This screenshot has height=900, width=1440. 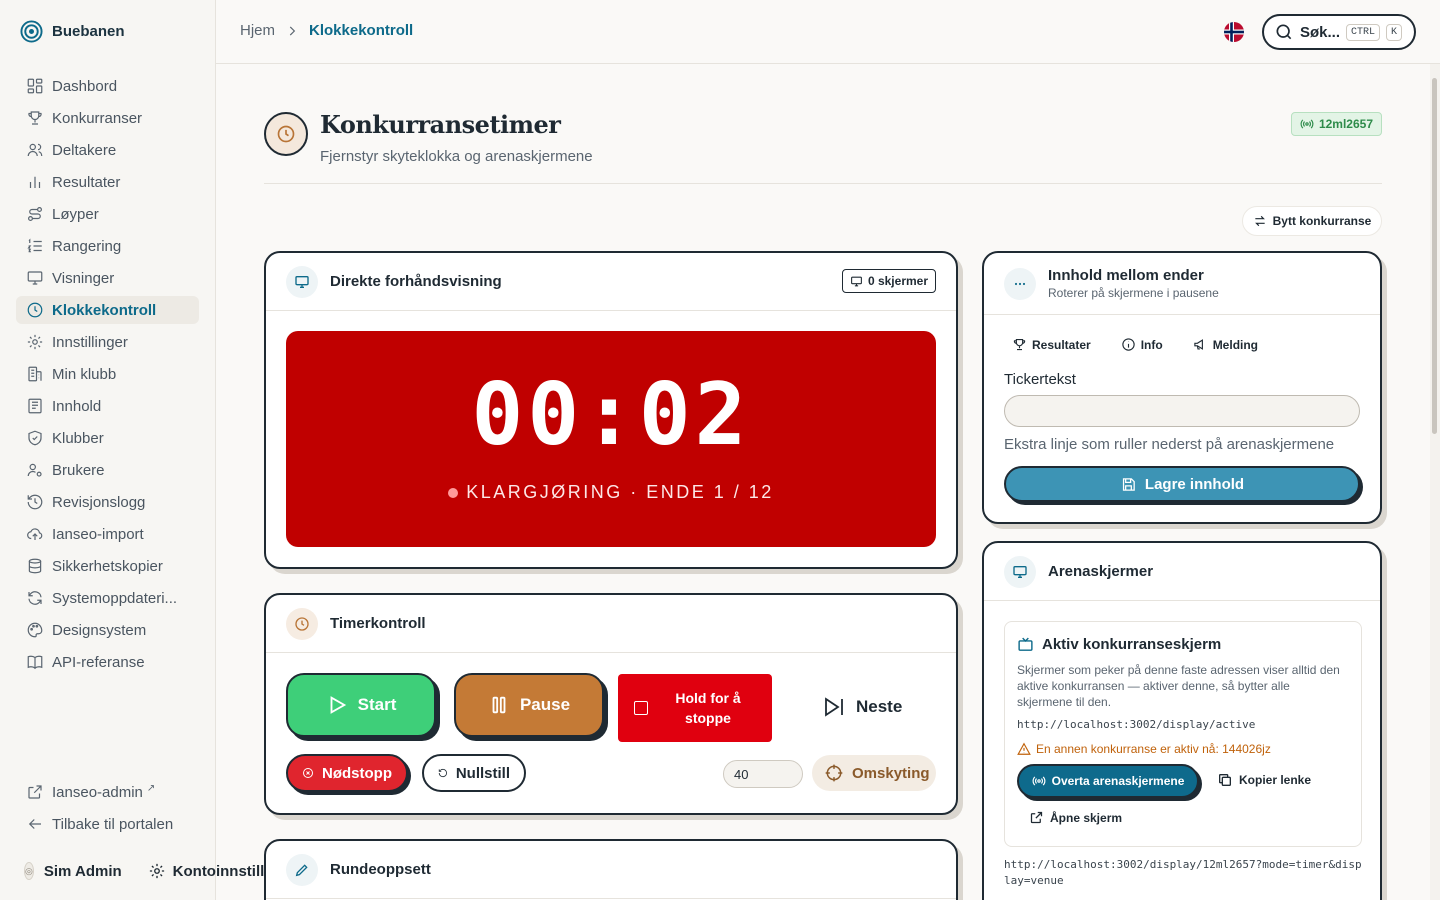 I want to click on external-link-icon, so click(x=35, y=792).